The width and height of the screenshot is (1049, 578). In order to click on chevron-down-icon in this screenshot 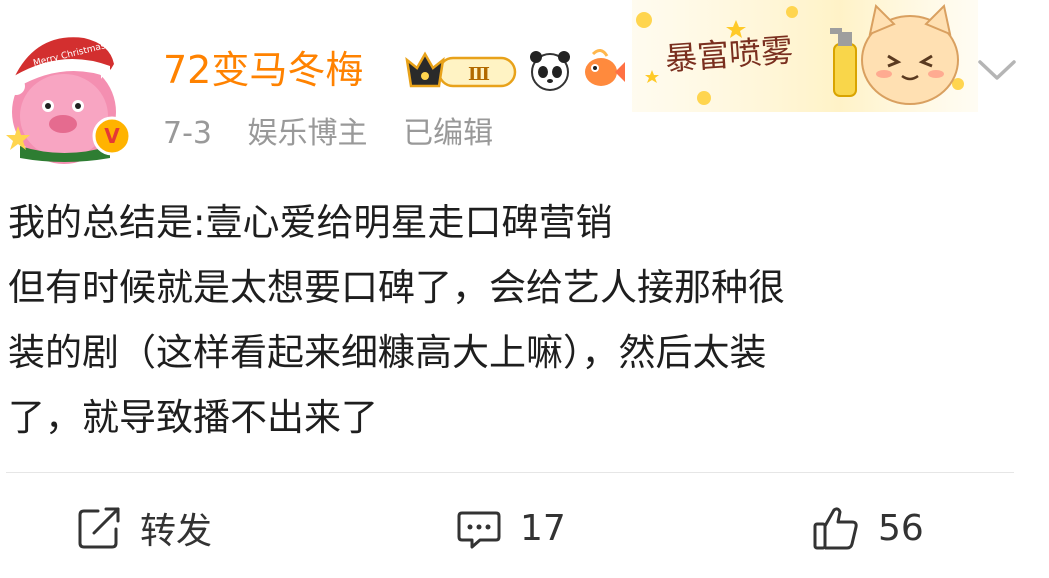, I will do `click(997, 70)`.